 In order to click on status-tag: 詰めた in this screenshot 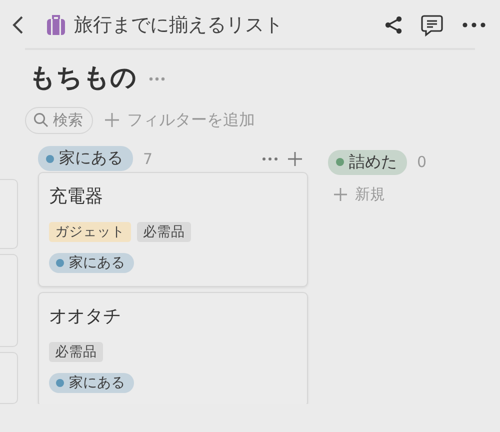, I will do `click(367, 162)`.